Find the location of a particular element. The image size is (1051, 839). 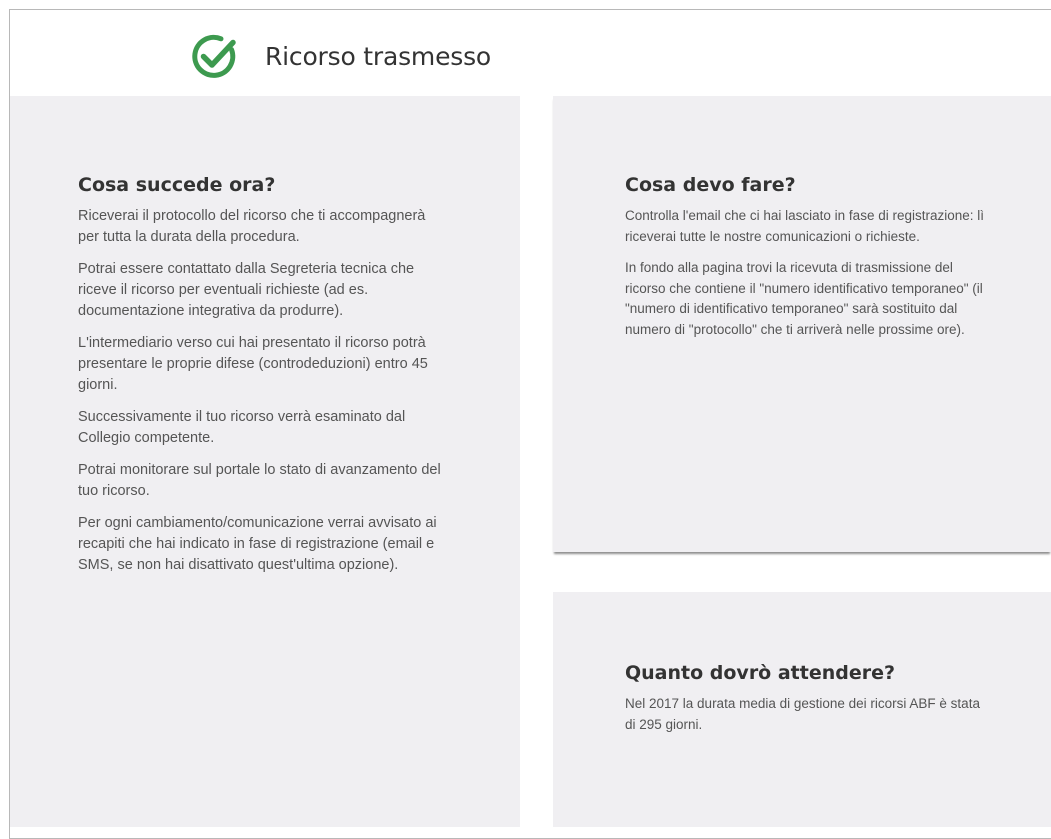

card-heading: Cosa devo fare? is located at coordinates (710, 185).